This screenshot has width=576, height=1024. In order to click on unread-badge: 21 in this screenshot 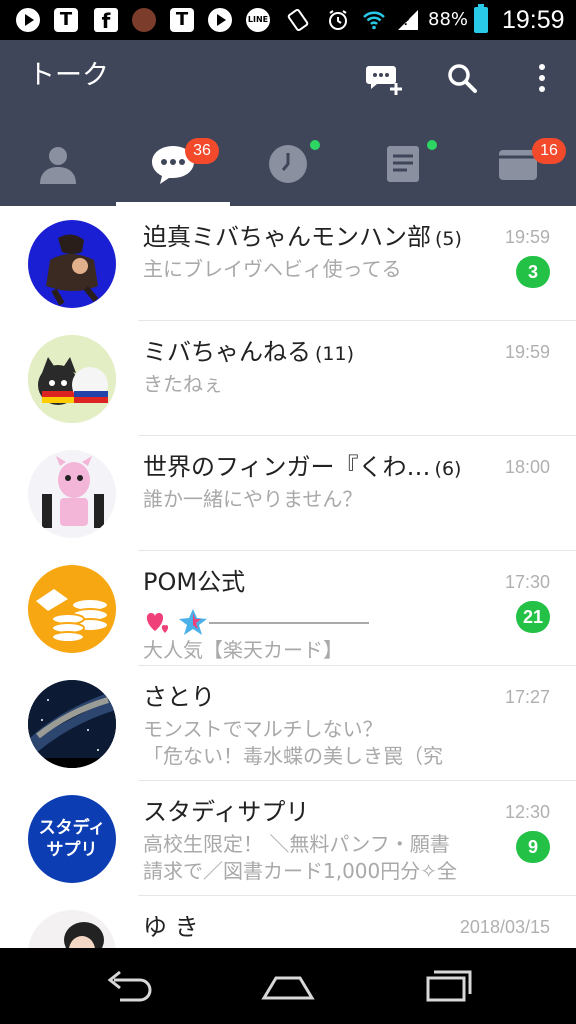, I will do `click(533, 617)`.